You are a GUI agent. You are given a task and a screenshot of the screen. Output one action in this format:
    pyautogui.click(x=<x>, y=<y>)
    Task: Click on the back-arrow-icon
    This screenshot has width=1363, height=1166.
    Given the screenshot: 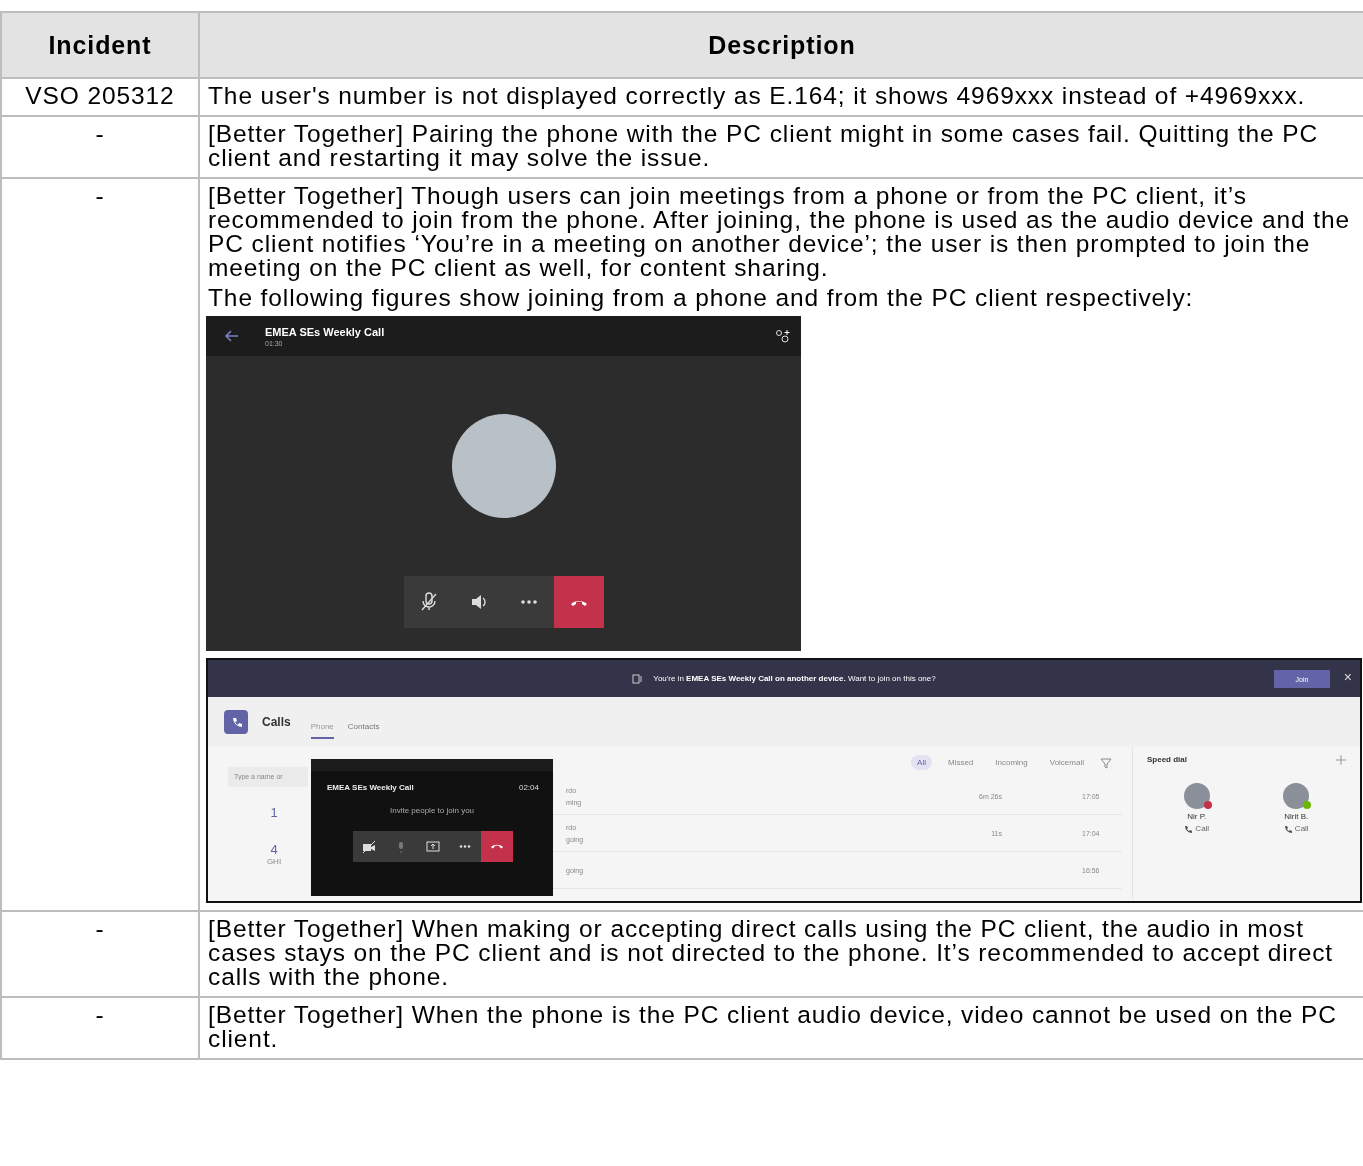 What is the action you would take?
    pyautogui.click(x=231, y=336)
    